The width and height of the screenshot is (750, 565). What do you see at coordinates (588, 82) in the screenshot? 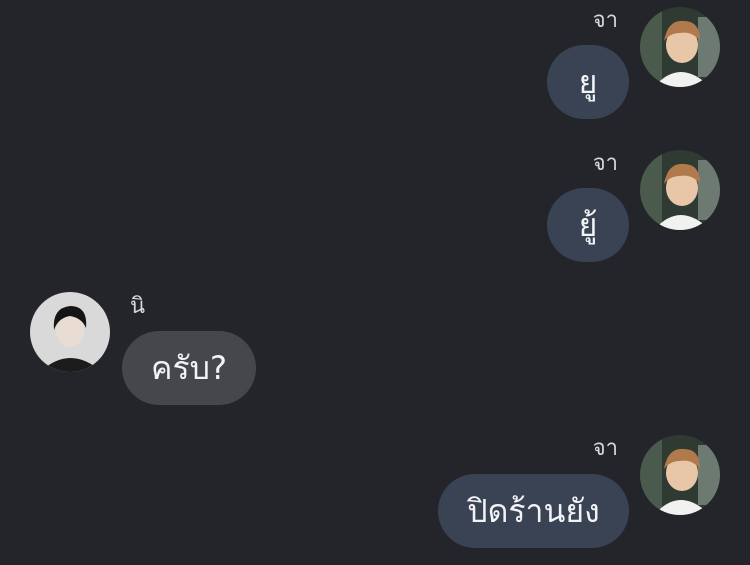
I see `message-bubble: ยู` at bounding box center [588, 82].